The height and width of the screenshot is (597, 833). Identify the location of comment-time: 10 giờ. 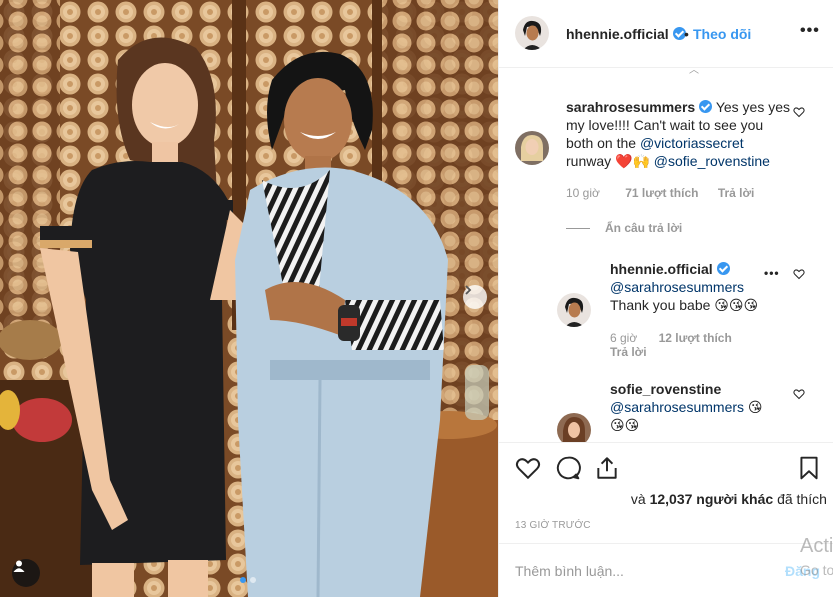
(583, 193).